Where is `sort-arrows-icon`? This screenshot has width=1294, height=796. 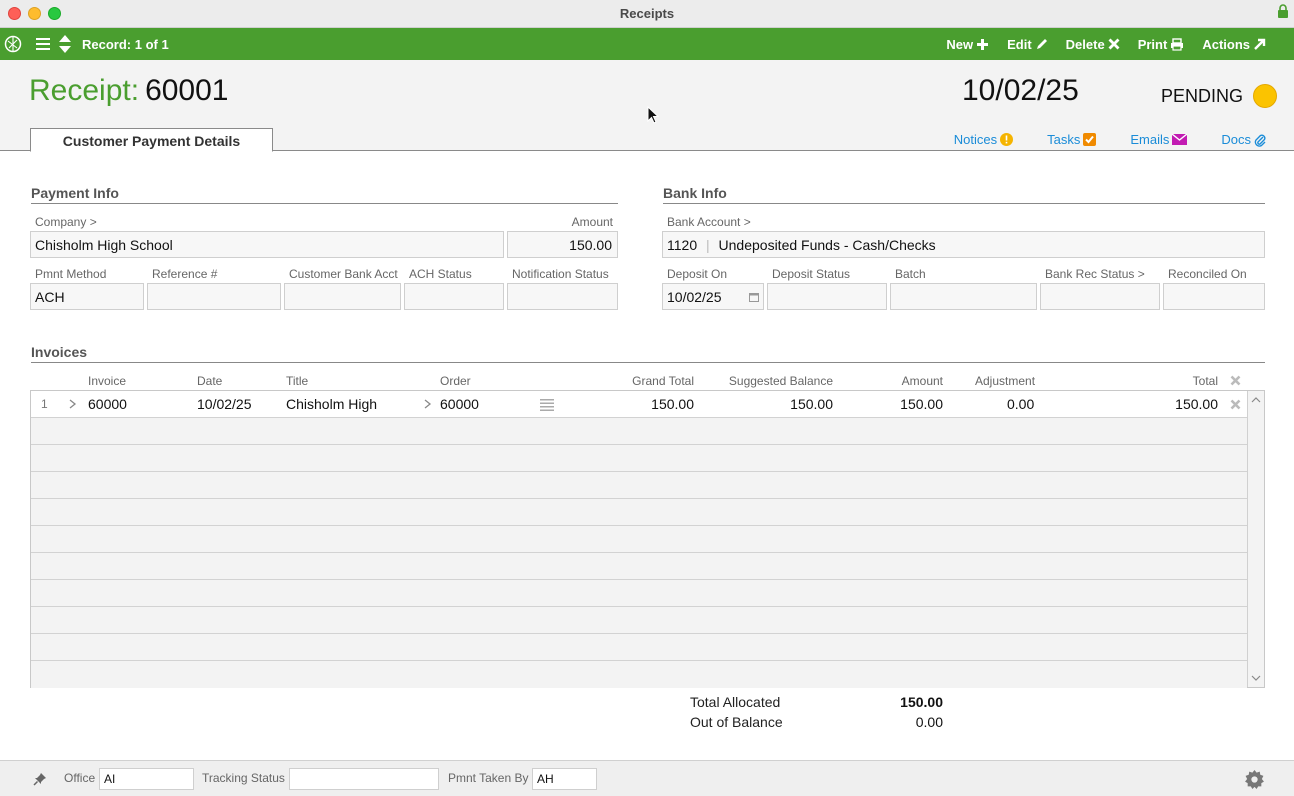 sort-arrows-icon is located at coordinates (65, 44).